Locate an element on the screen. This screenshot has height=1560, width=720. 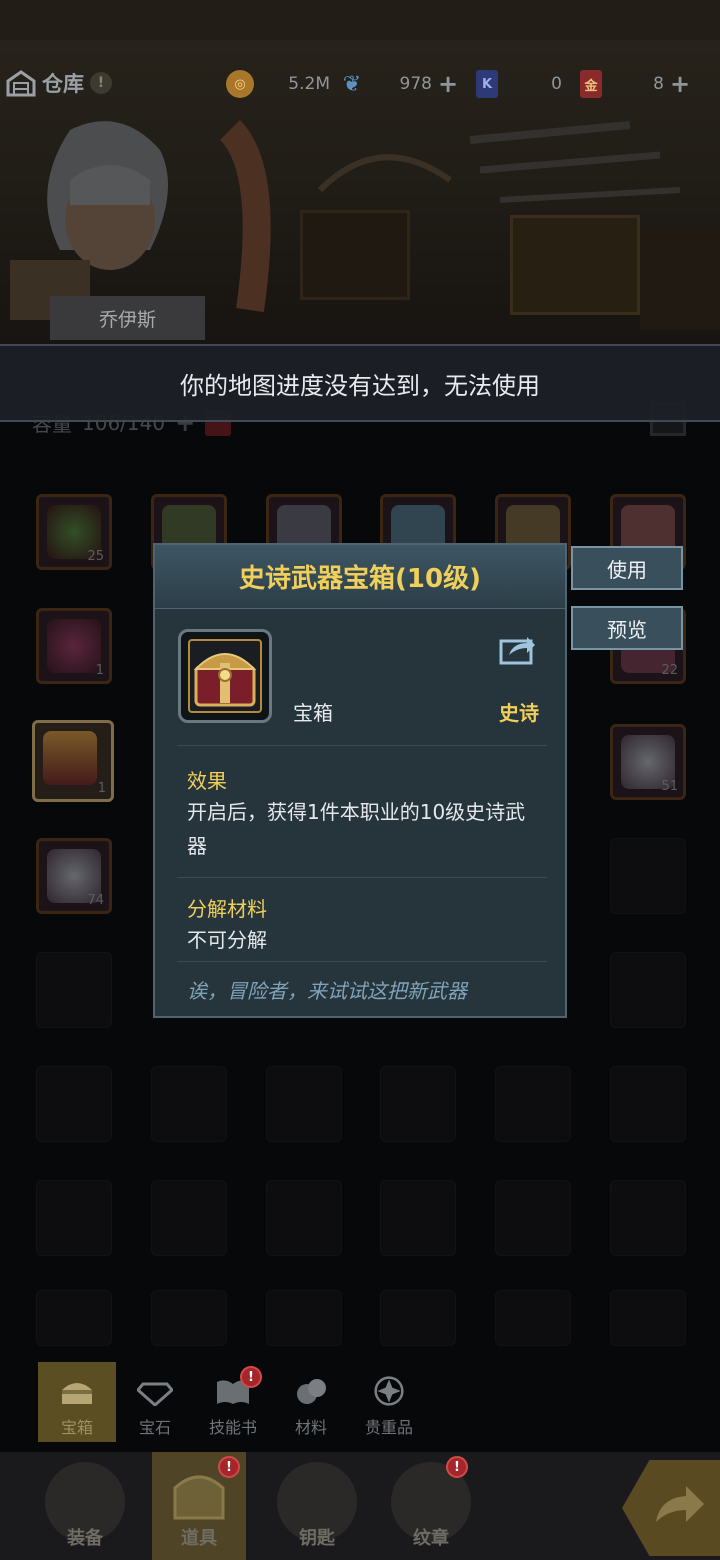
tab-material: 材料 is located at coordinates (311, 1402).